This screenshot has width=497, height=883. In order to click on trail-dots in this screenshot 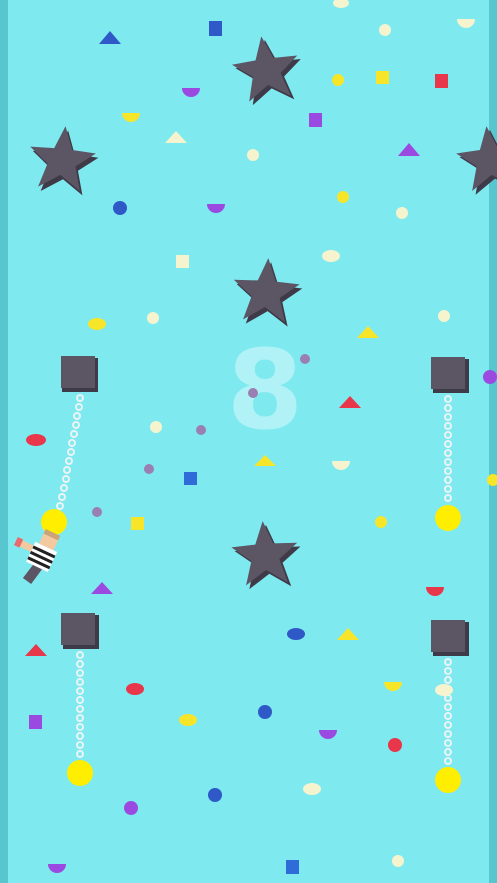, I will do `click(201, 435)`.